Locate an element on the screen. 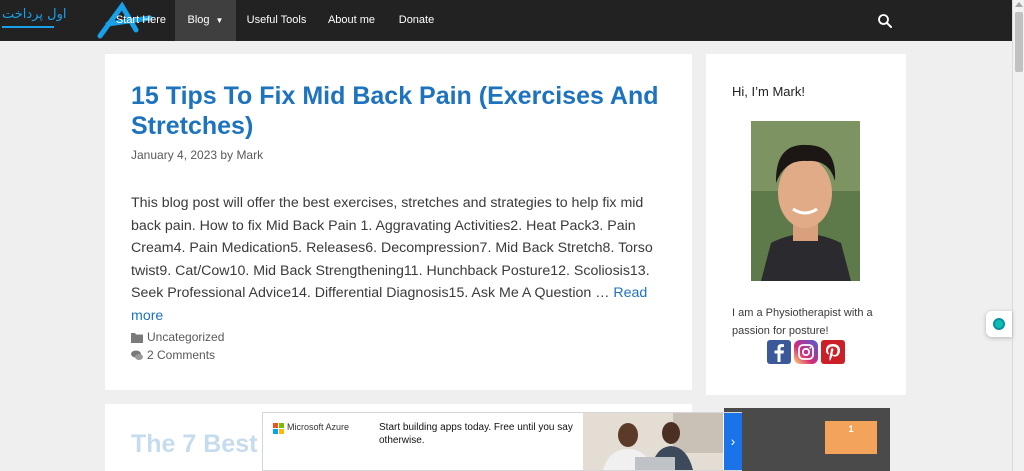 This screenshot has height=471, width=1024. nav-about-me: About me is located at coordinates (351, 20).